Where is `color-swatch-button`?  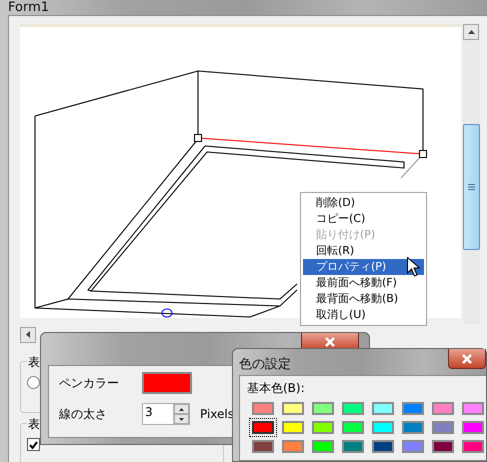 color-swatch-button is located at coordinates (167, 383).